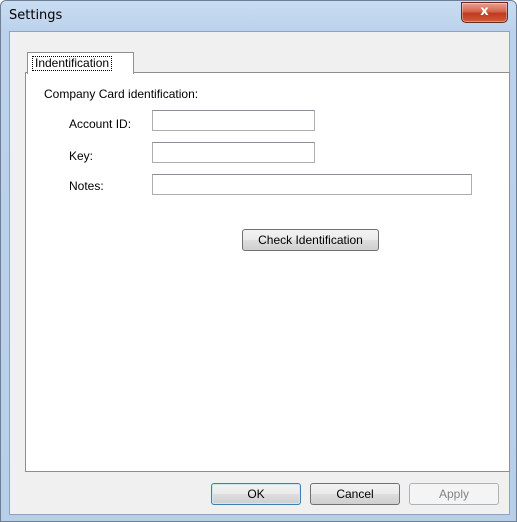 This screenshot has height=522, width=517. I want to click on key-input, so click(233, 152).